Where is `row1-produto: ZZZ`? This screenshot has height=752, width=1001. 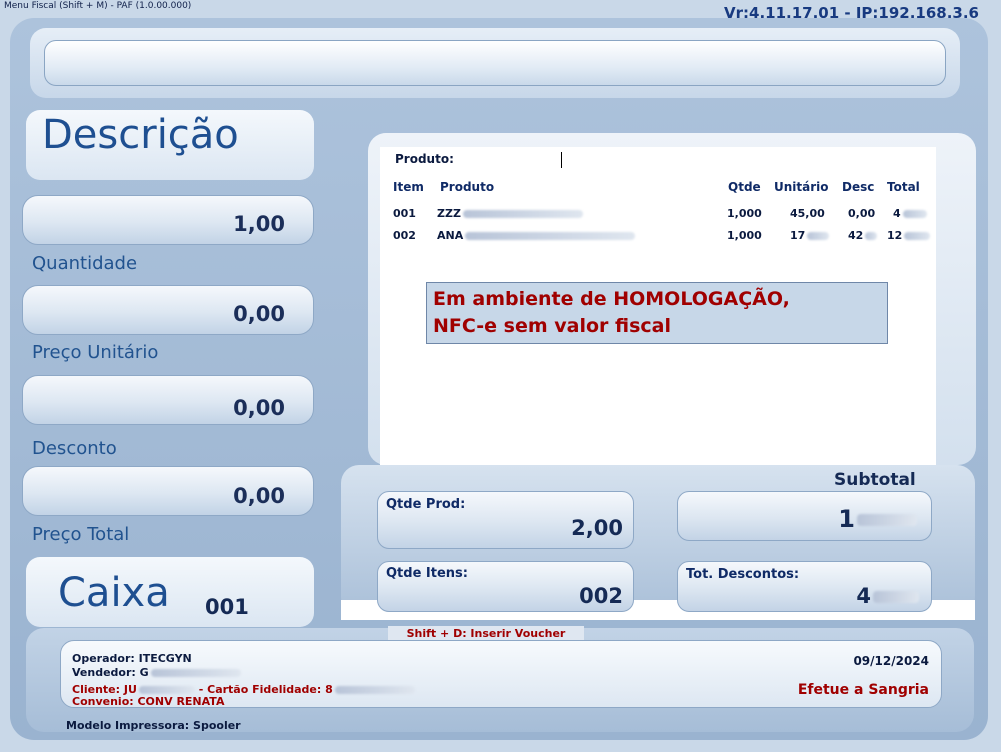
row1-produto: ZZZ is located at coordinates (510, 213).